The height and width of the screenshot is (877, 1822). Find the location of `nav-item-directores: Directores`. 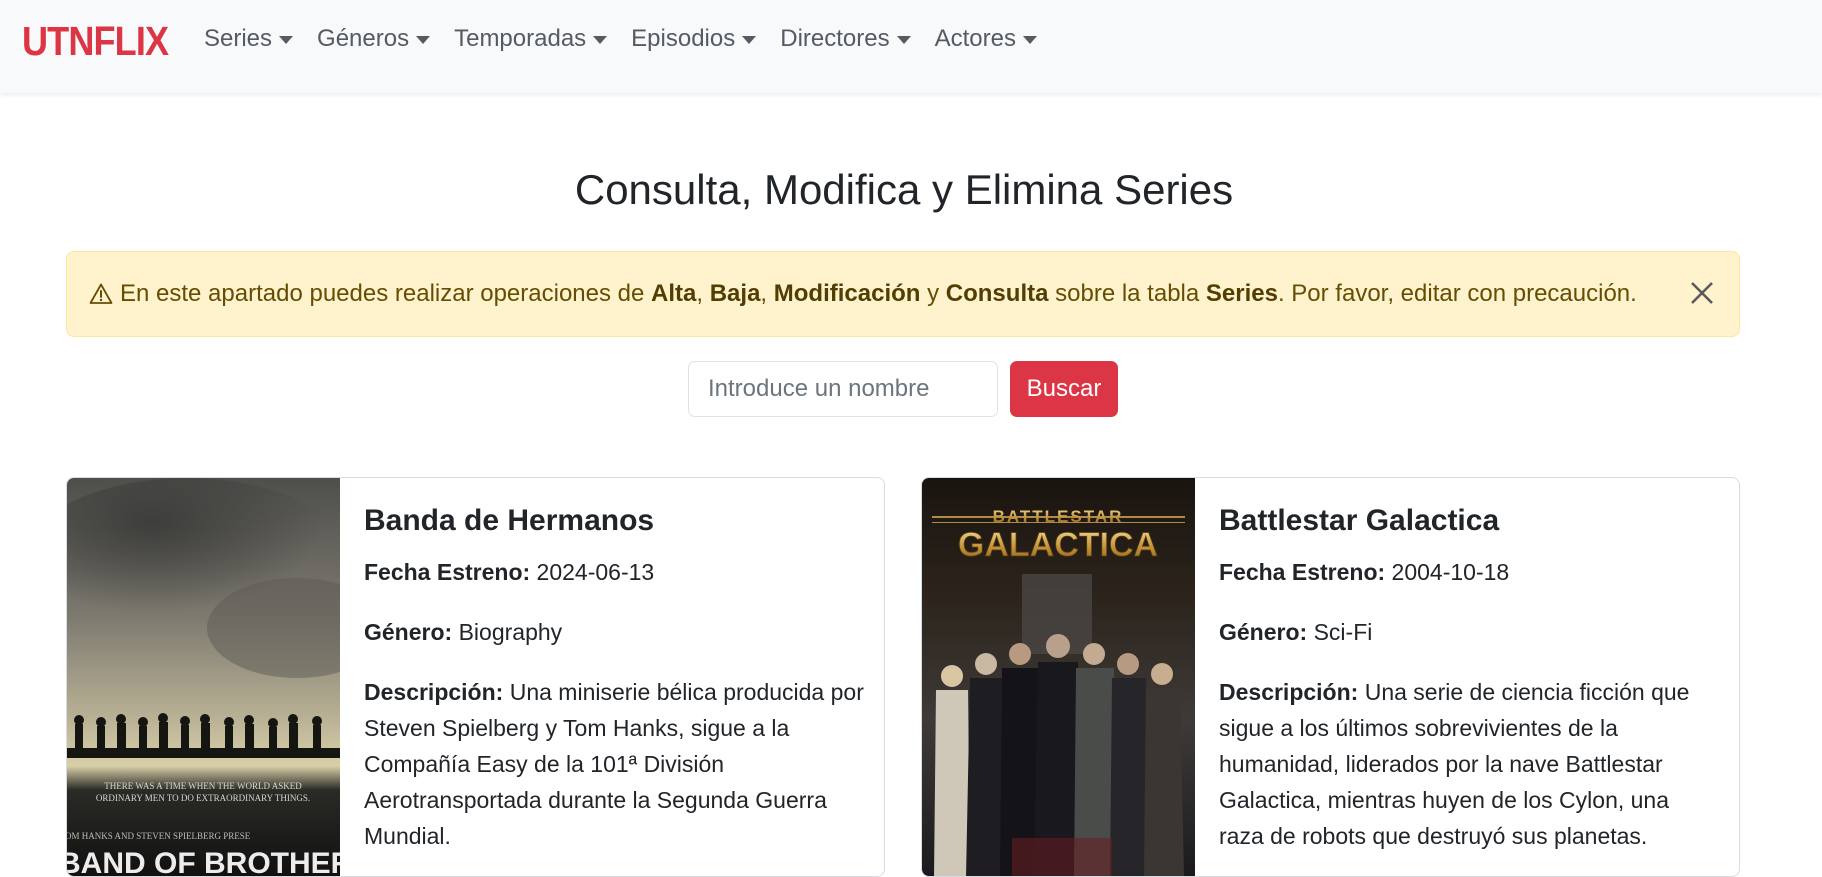

nav-item-directores: Directores is located at coordinates (845, 39).